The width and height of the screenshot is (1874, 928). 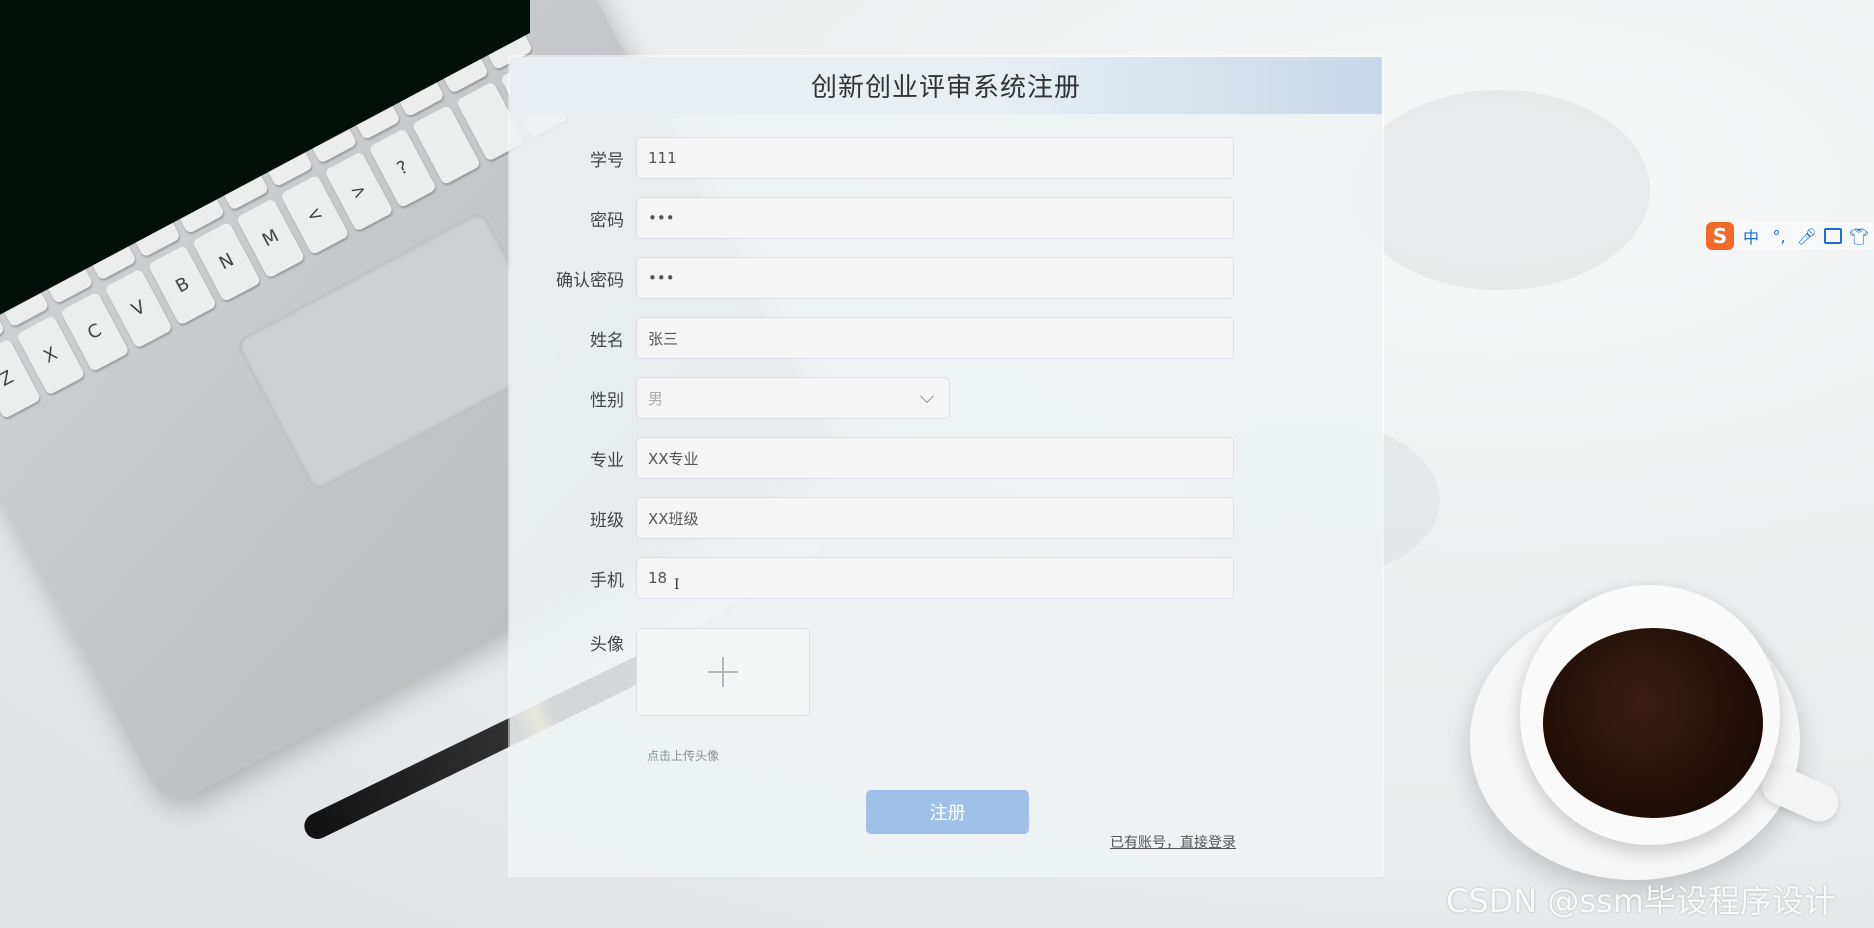 I want to click on mic-icon: 🎤︎, so click(x=1807, y=236).